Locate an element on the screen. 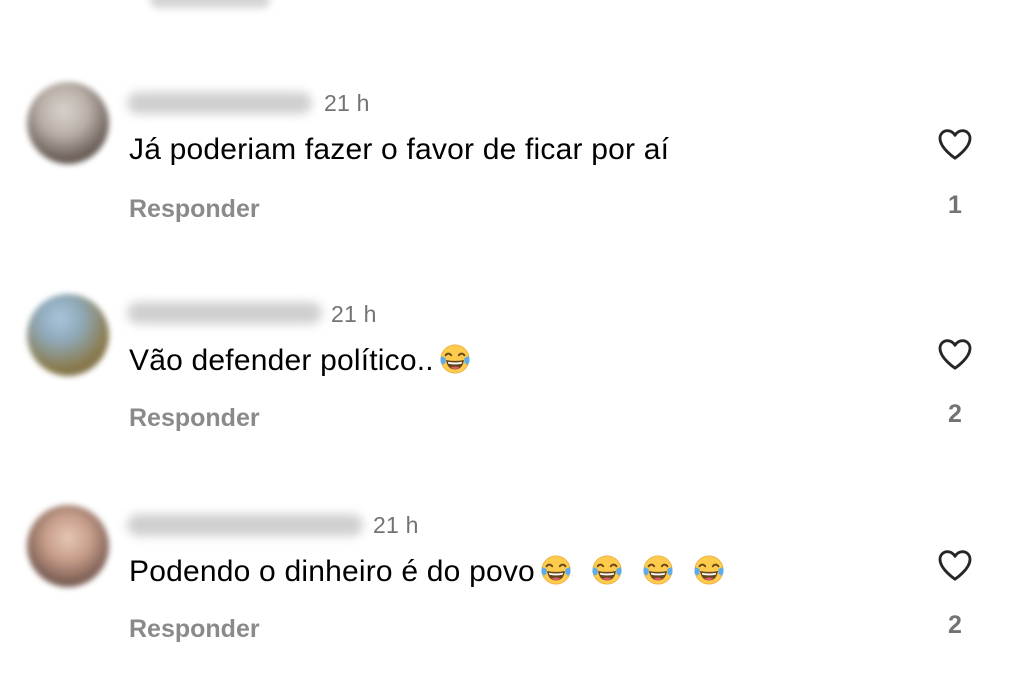 The width and height of the screenshot is (1024, 687). comment-text-content: Podendo o dinheiro é do povo is located at coordinates (332, 571).